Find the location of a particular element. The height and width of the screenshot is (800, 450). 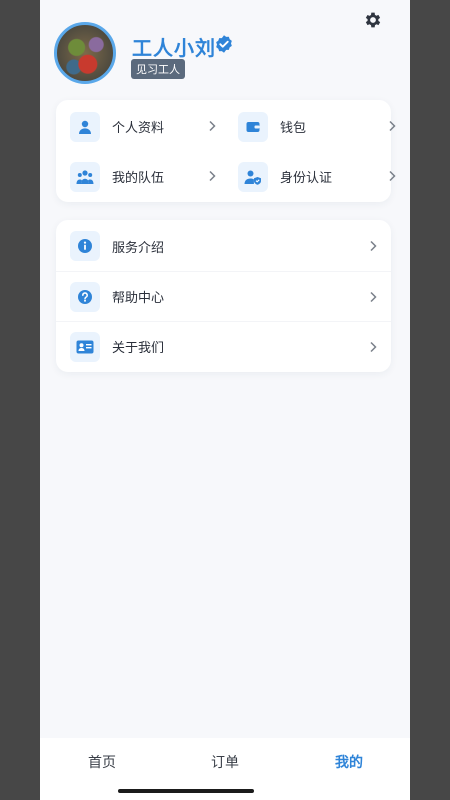

team-icon is located at coordinates (85, 176).